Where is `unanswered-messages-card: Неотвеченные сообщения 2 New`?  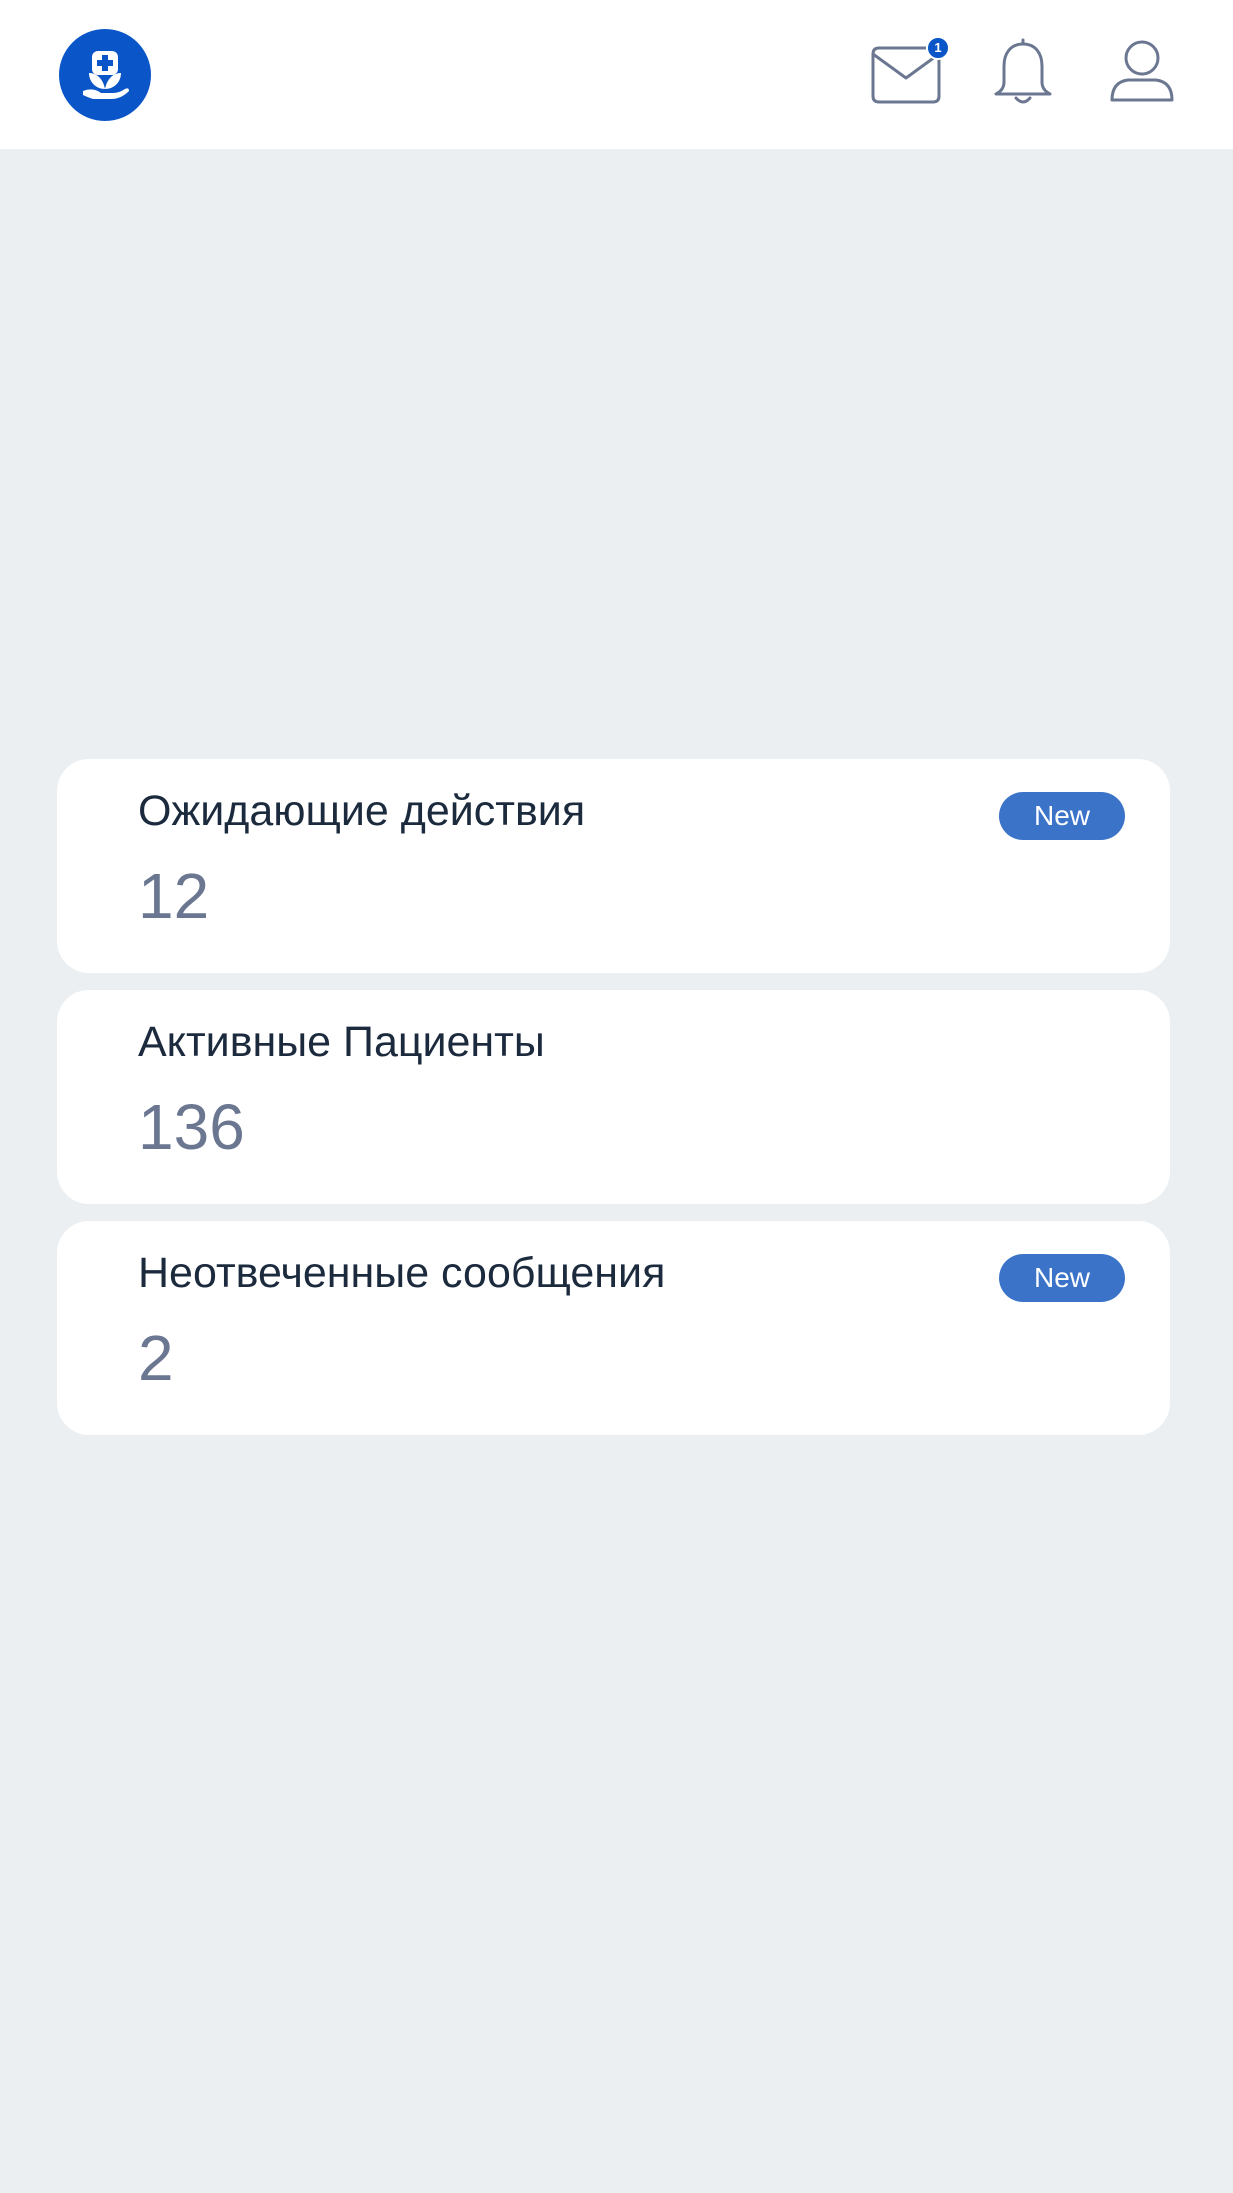 unanswered-messages-card: Неотвеченные сообщения 2 New is located at coordinates (613, 1328).